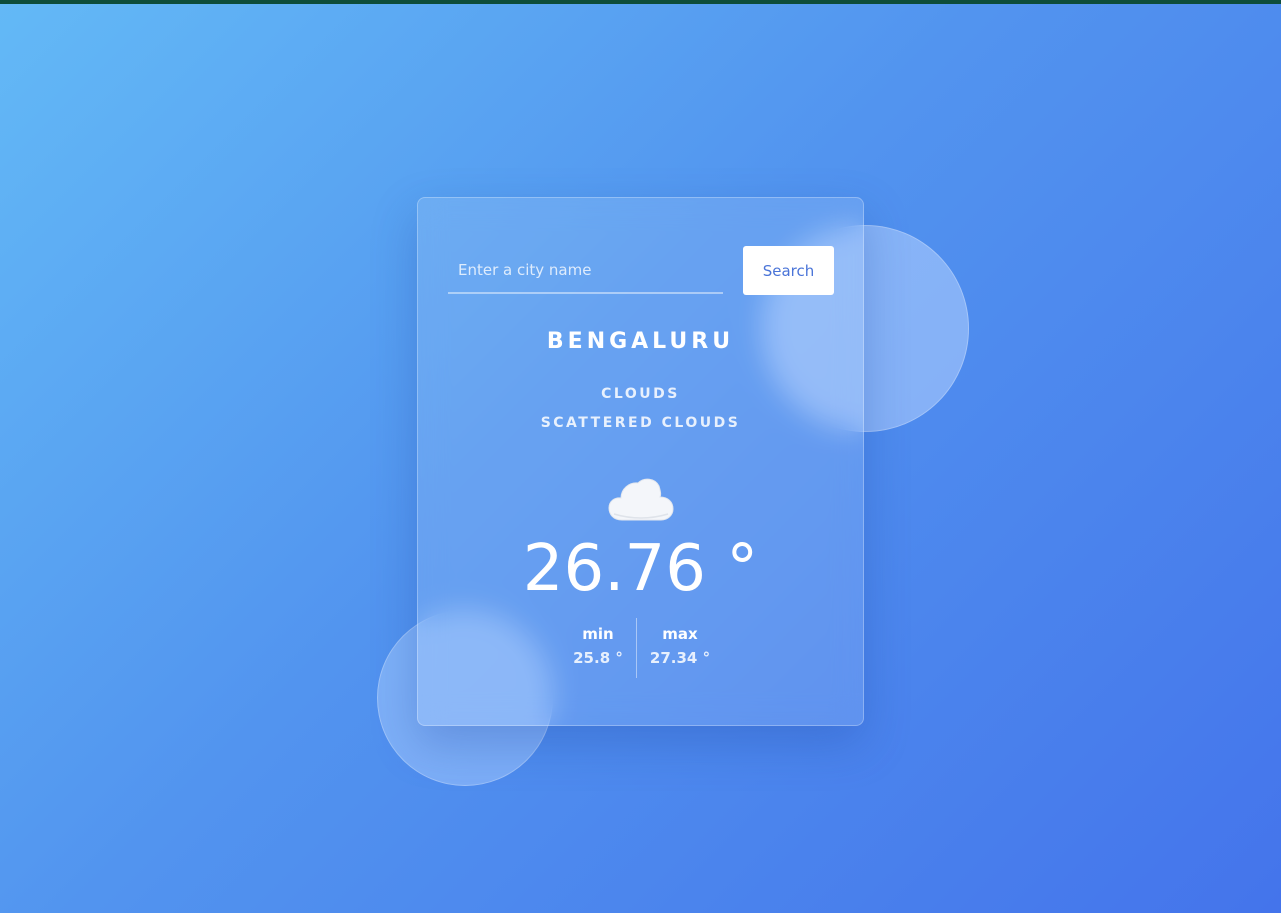 The width and height of the screenshot is (1281, 913). I want to click on min-max-container: min 25.8 ° max 27.34 °, so click(640, 648).